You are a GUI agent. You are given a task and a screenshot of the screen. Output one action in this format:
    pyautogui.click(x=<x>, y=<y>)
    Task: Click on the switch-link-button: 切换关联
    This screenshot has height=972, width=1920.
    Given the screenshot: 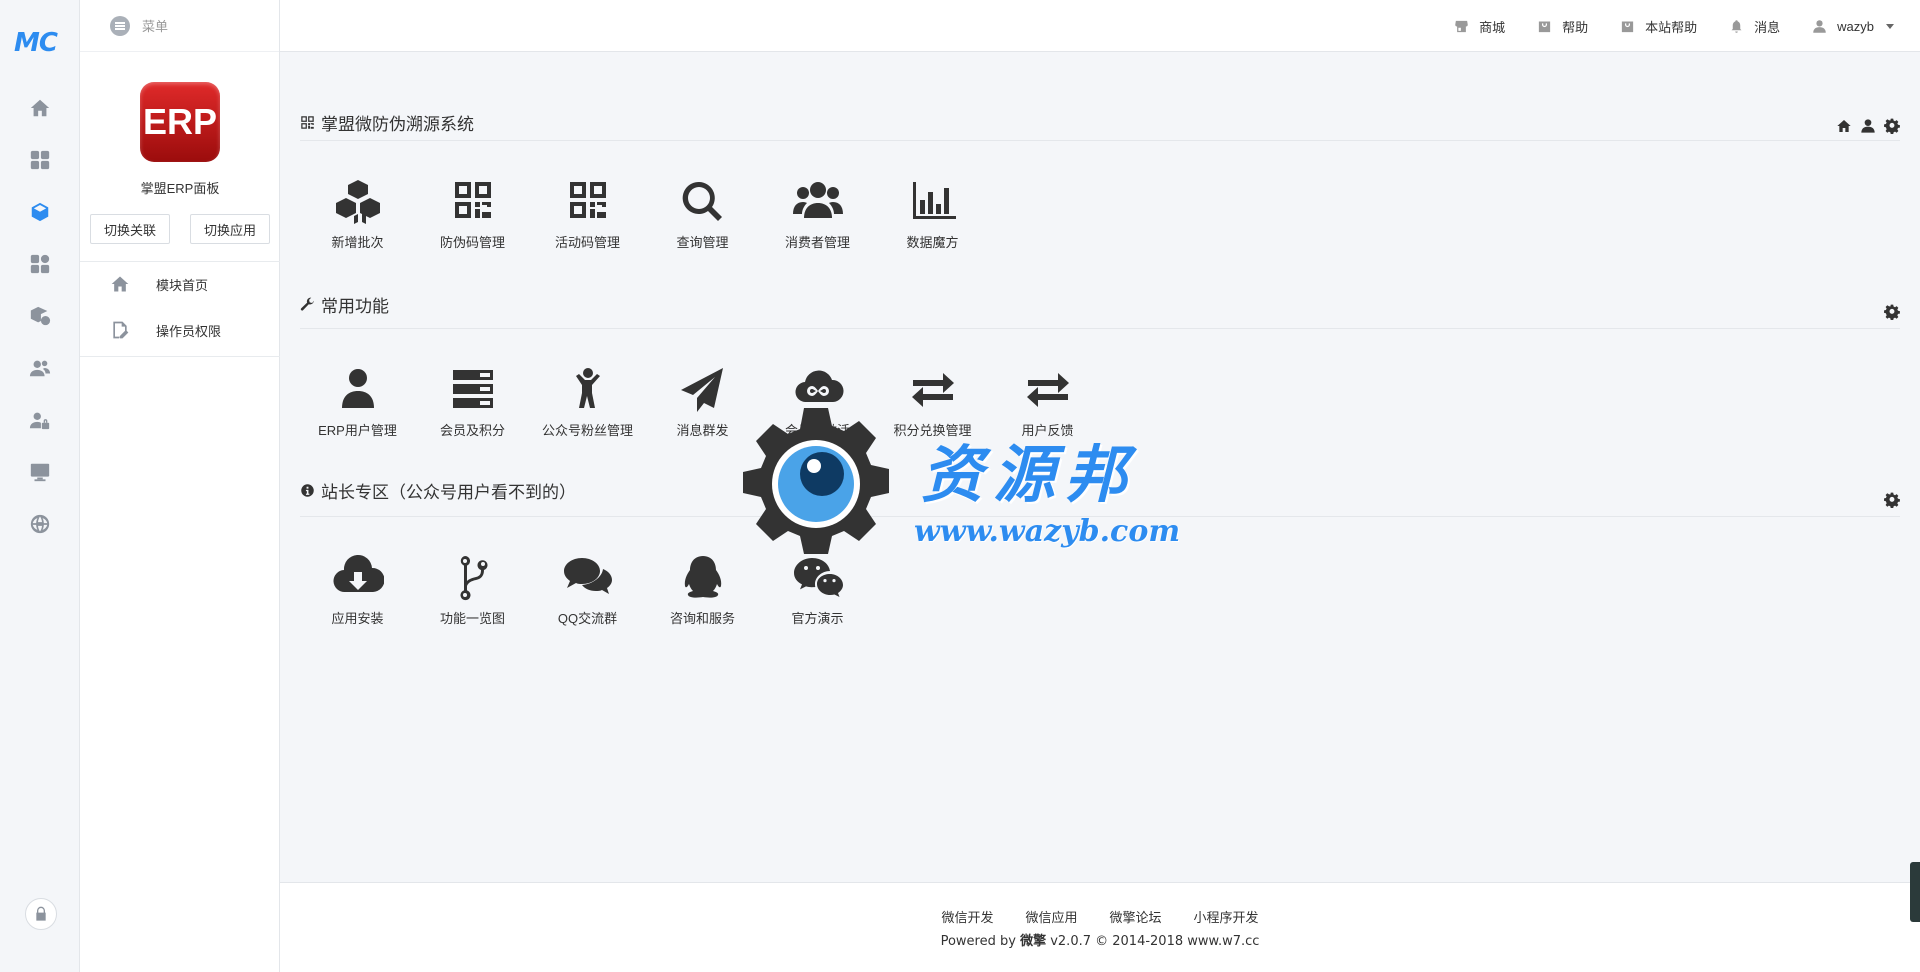 What is the action you would take?
    pyautogui.click(x=130, y=229)
    